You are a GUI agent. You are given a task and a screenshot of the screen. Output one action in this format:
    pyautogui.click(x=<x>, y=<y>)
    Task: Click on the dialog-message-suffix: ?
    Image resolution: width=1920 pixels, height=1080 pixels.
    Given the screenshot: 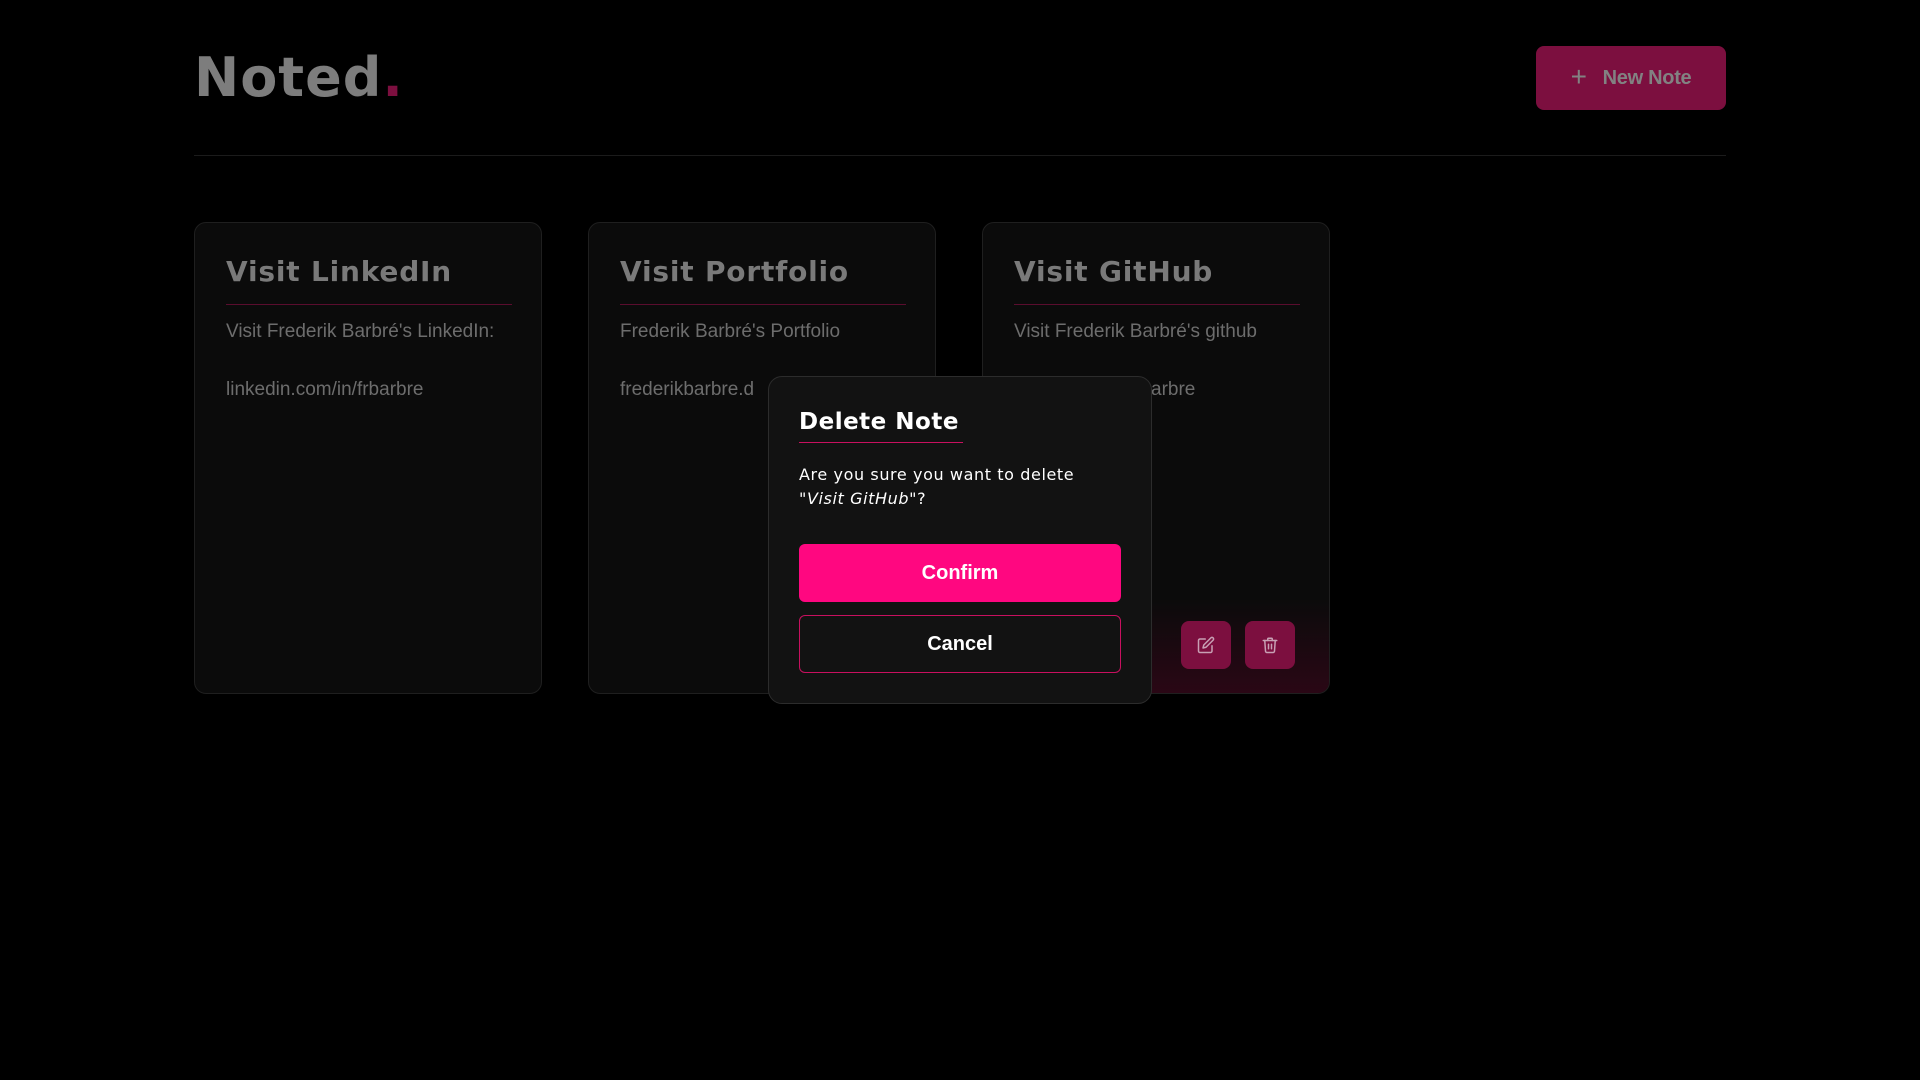 What is the action you would take?
    pyautogui.click(x=922, y=498)
    